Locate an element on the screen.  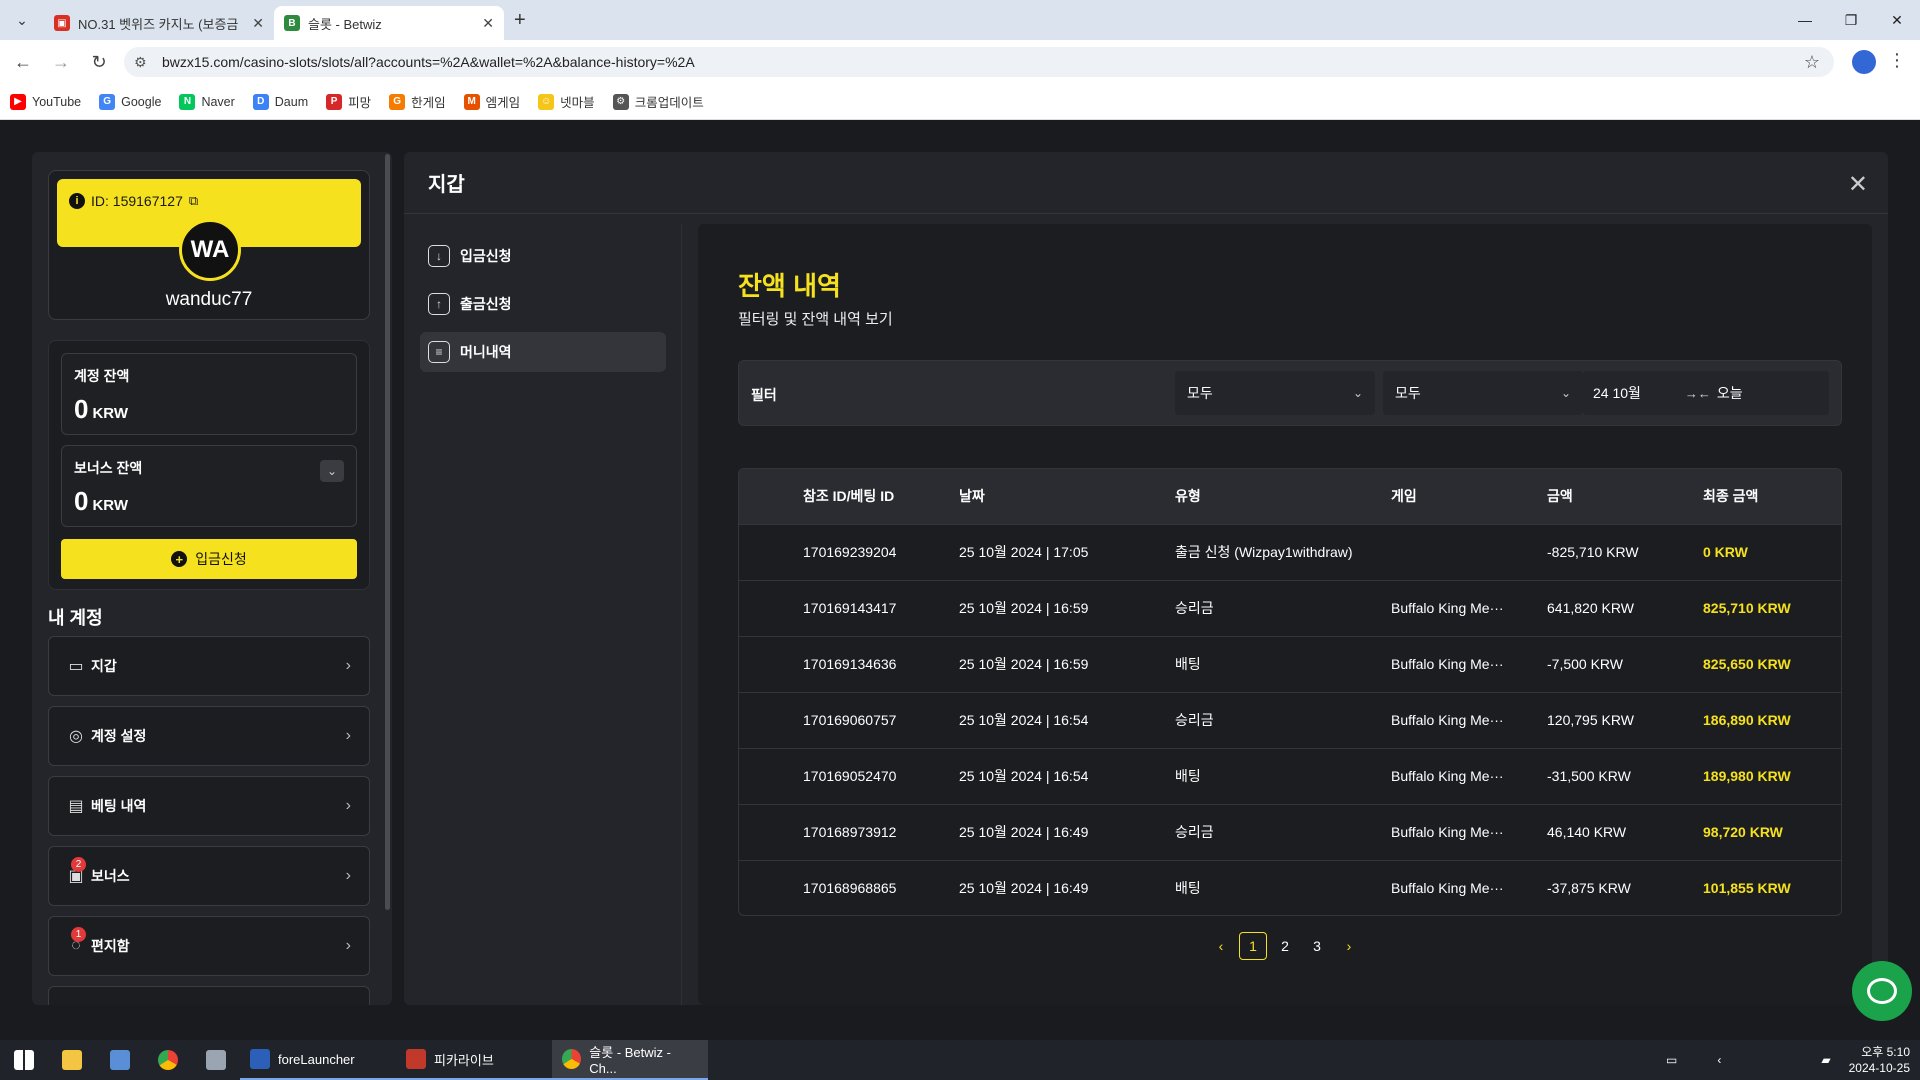
currency: KRW is located at coordinates (110, 413).